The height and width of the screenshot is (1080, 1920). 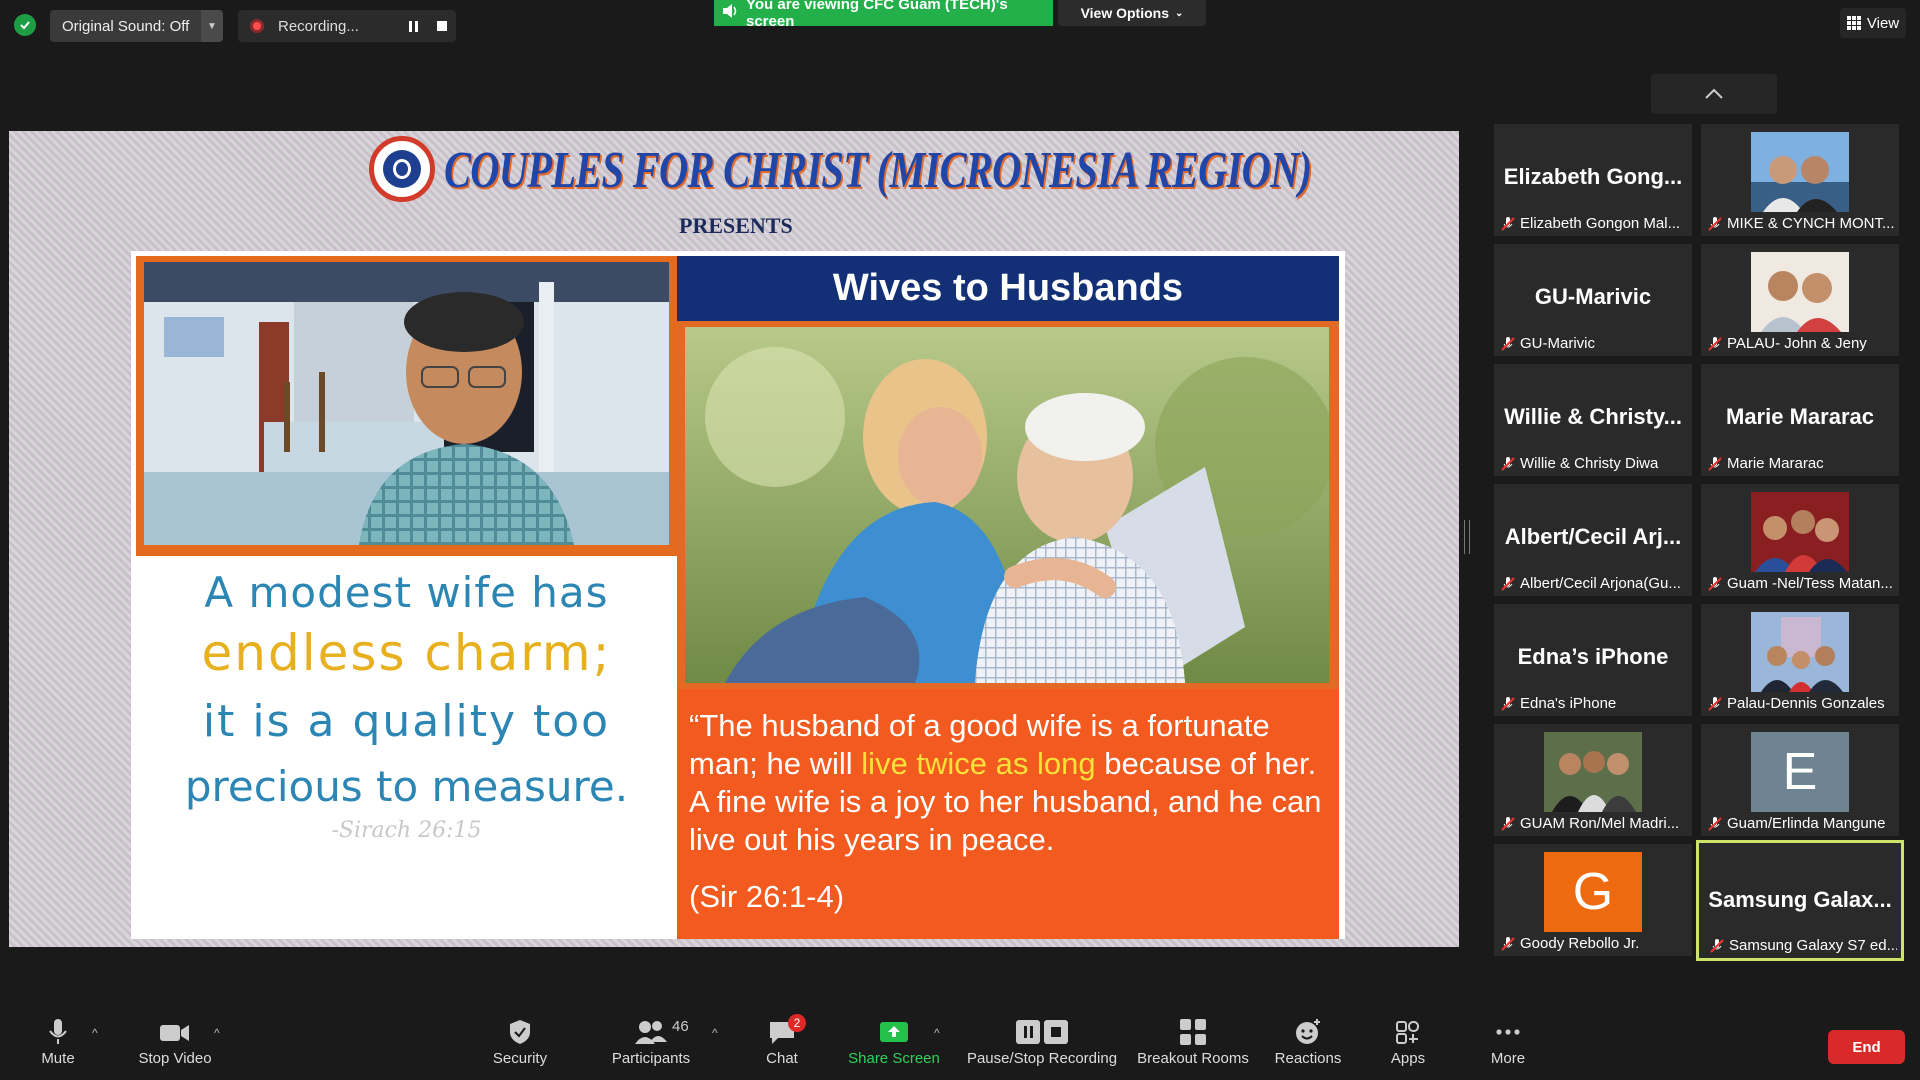 I want to click on participant-name-label: PALAU- John & Jeny, so click(x=1797, y=343).